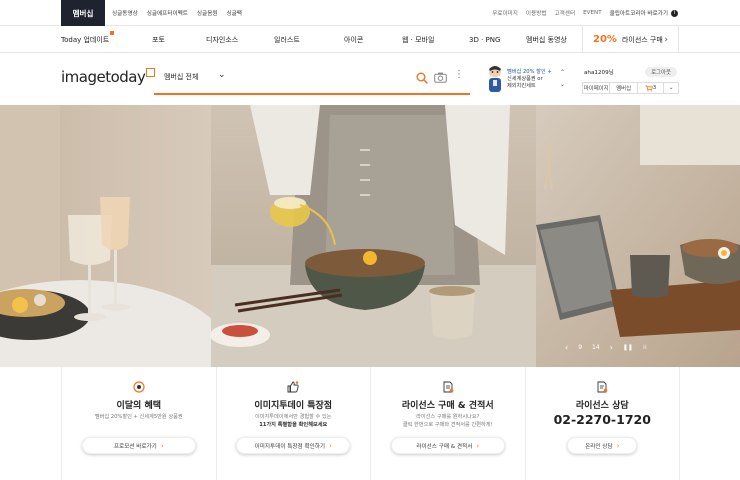 The image size is (740, 480). What do you see at coordinates (566, 347) in the screenshot?
I see `chevron-left-icon: ‹` at bounding box center [566, 347].